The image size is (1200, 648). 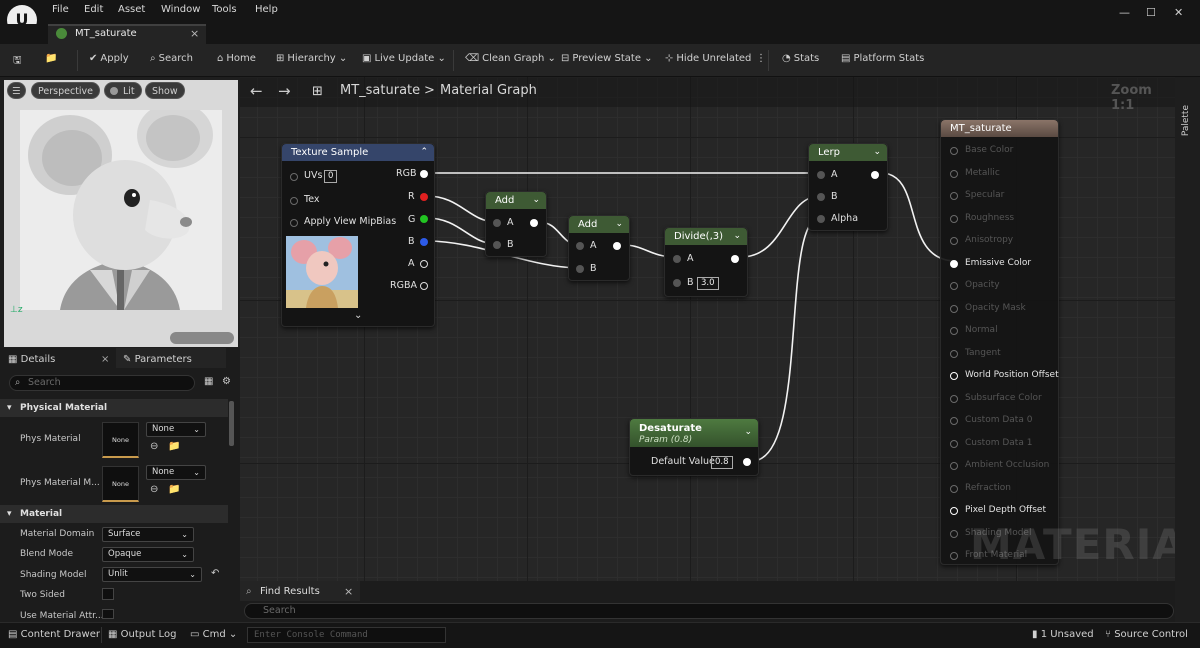 What do you see at coordinates (424, 152) in the screenshot?
I see `collapse-icon: ⌃` at bounding box center [424, 152].